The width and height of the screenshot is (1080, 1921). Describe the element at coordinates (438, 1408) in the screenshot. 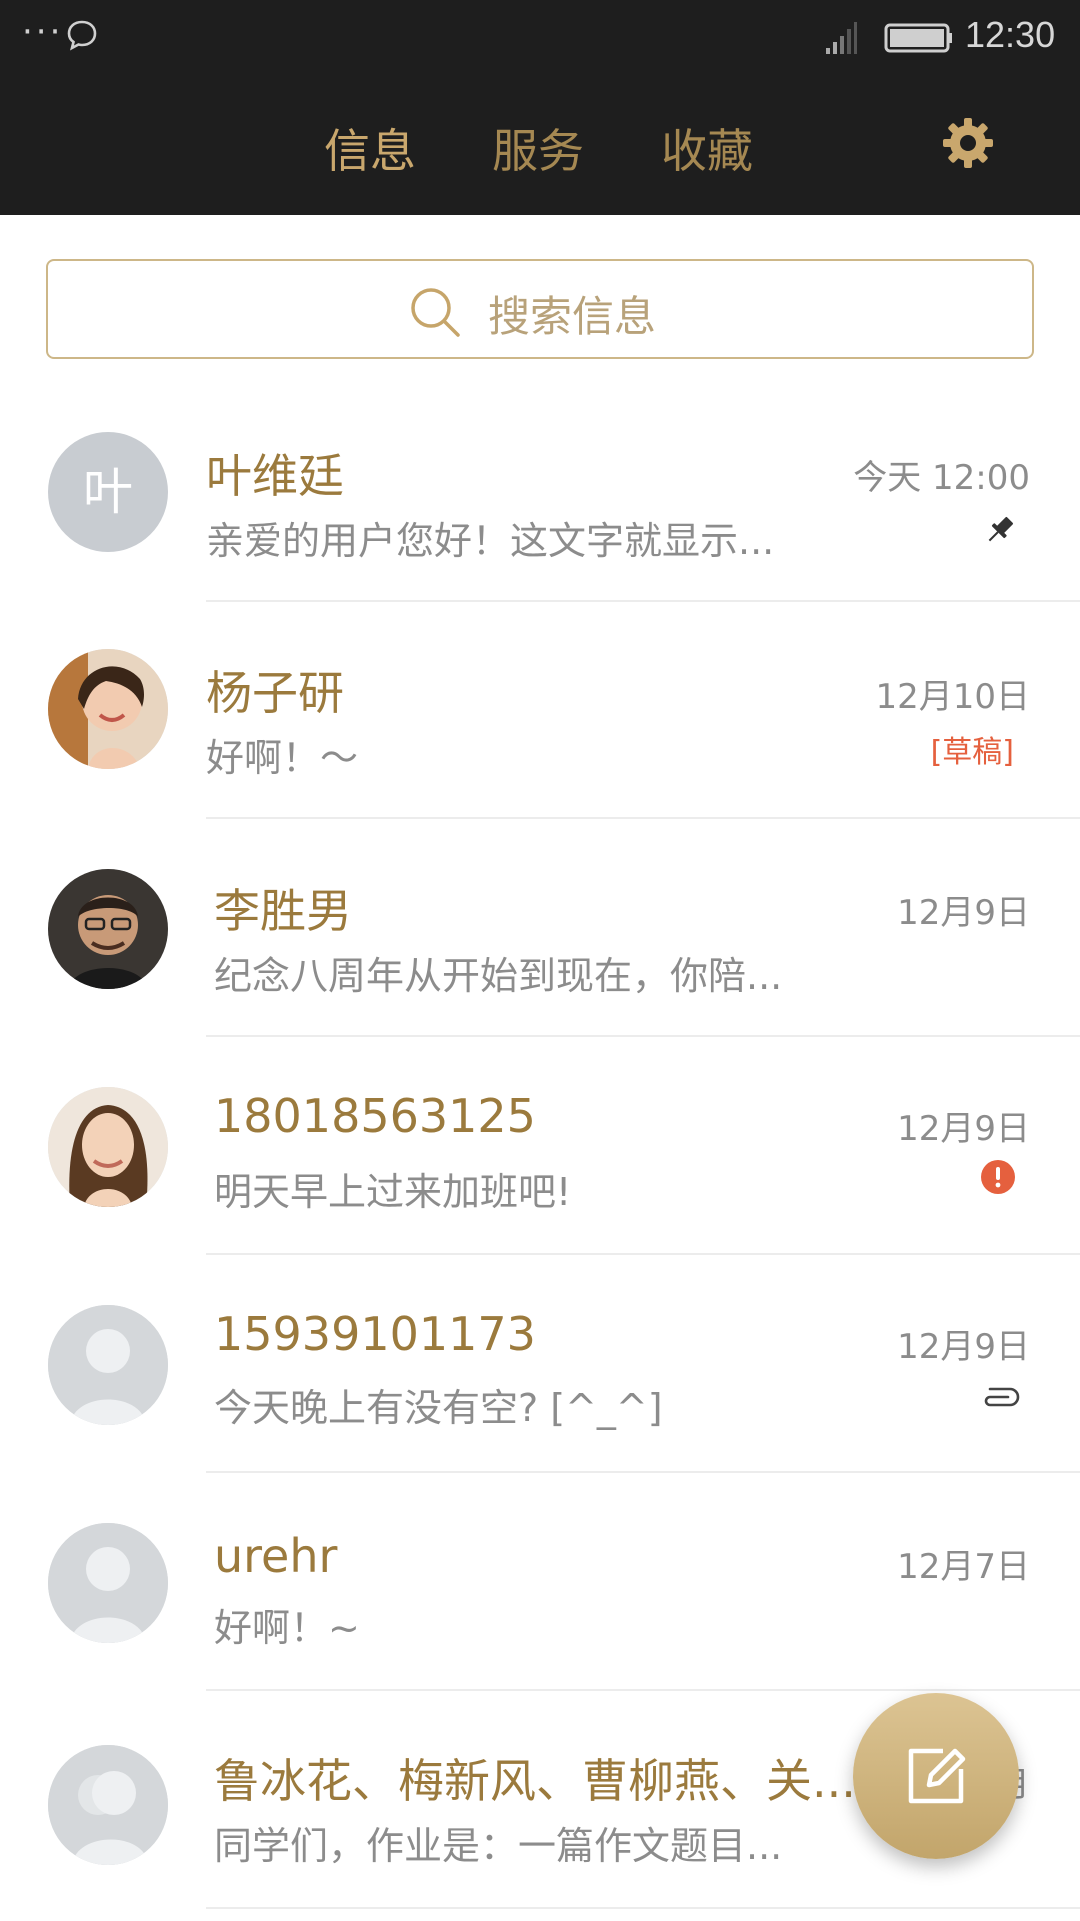

I see `message-preview: 今天晚上有没有空? [^_^]` at that location.